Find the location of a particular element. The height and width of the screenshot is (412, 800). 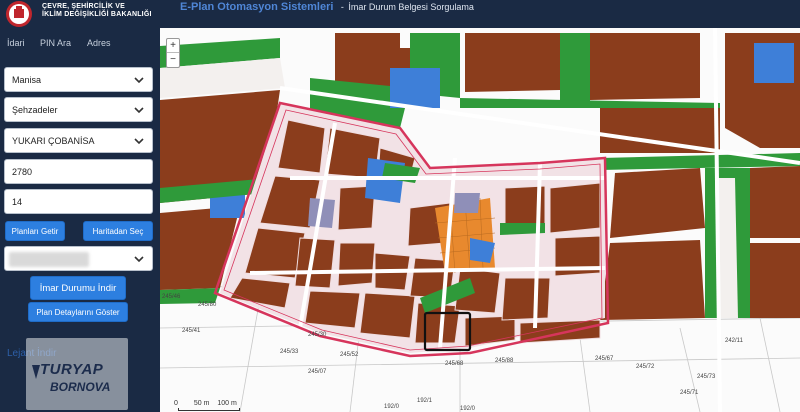

plan-value-redacted is located at coordinates (49, 259).